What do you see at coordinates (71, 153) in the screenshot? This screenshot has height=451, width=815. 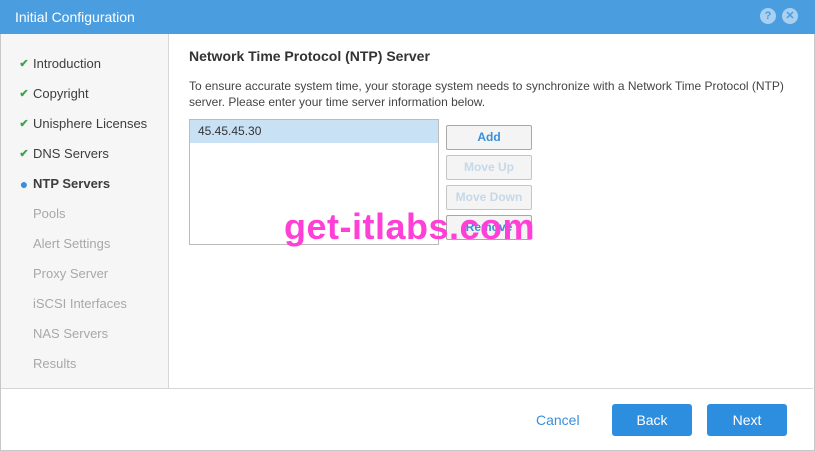 I see `step-label: DNS Servers` at bounding box center [71, 153].